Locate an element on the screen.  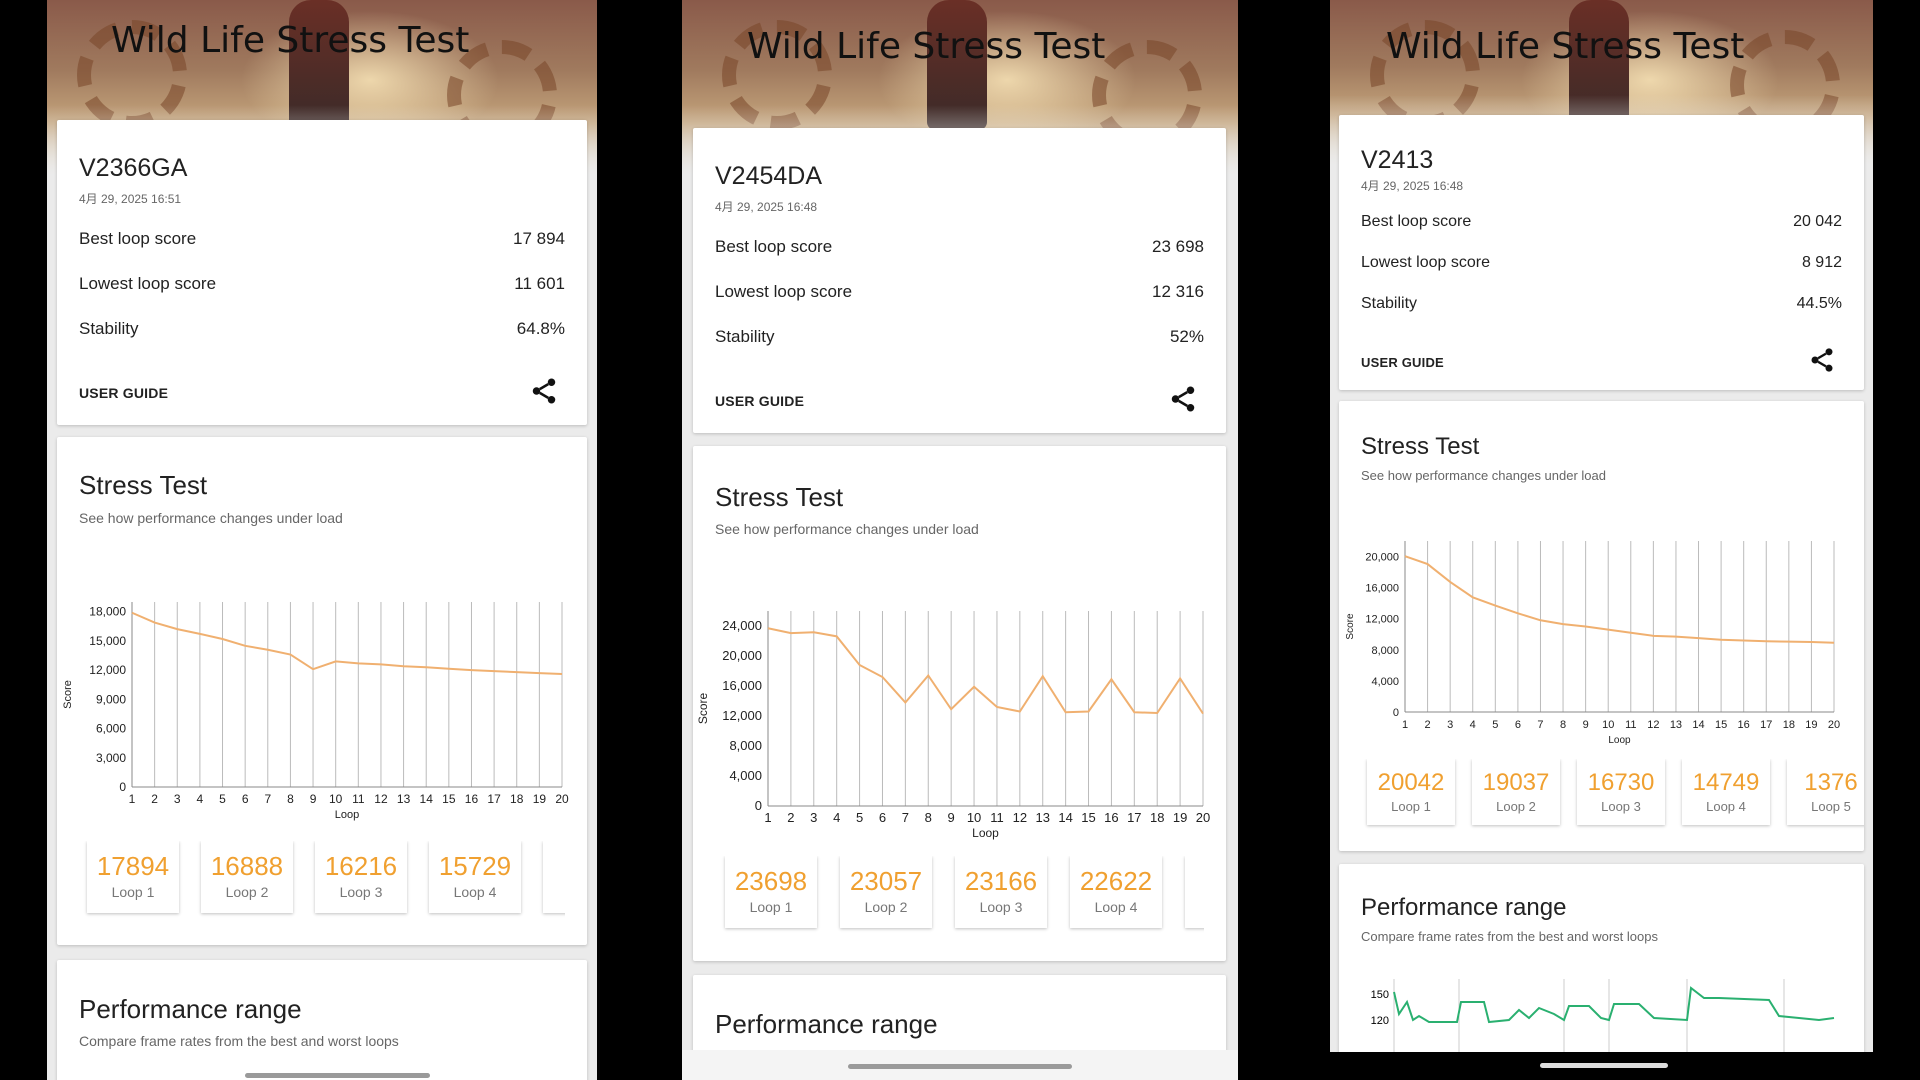
y-tick-label: 18,000 is located at coordinates (107, 612).